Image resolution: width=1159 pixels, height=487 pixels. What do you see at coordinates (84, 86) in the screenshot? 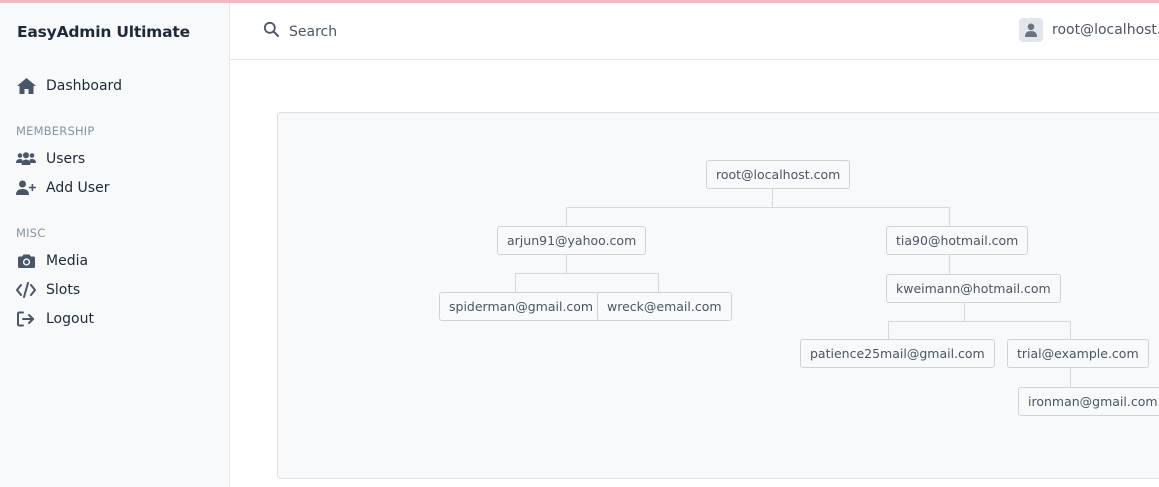
I see `sidebar-item-label: Dashboard` at bounding box center [84, 86].